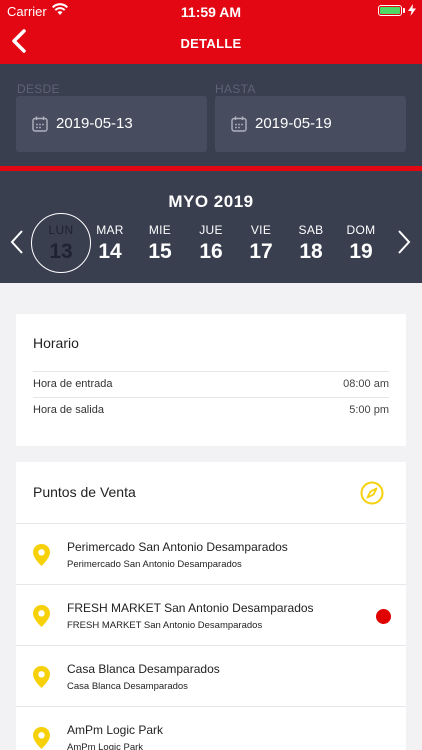  Describe the element at coordinates (211, 32) in the screenshot. I see `top-bar: Carrier 11:59 AM DETALLE` at that location.